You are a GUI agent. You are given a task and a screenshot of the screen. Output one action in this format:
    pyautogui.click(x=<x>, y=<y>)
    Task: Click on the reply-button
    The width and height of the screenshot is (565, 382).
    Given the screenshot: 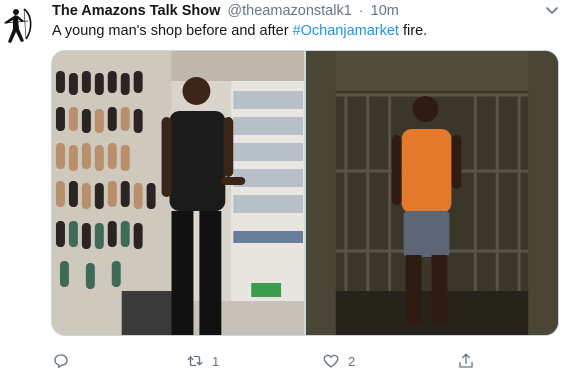 What is the action you would take?
    pyautogui.click(x=65, y=361)
    